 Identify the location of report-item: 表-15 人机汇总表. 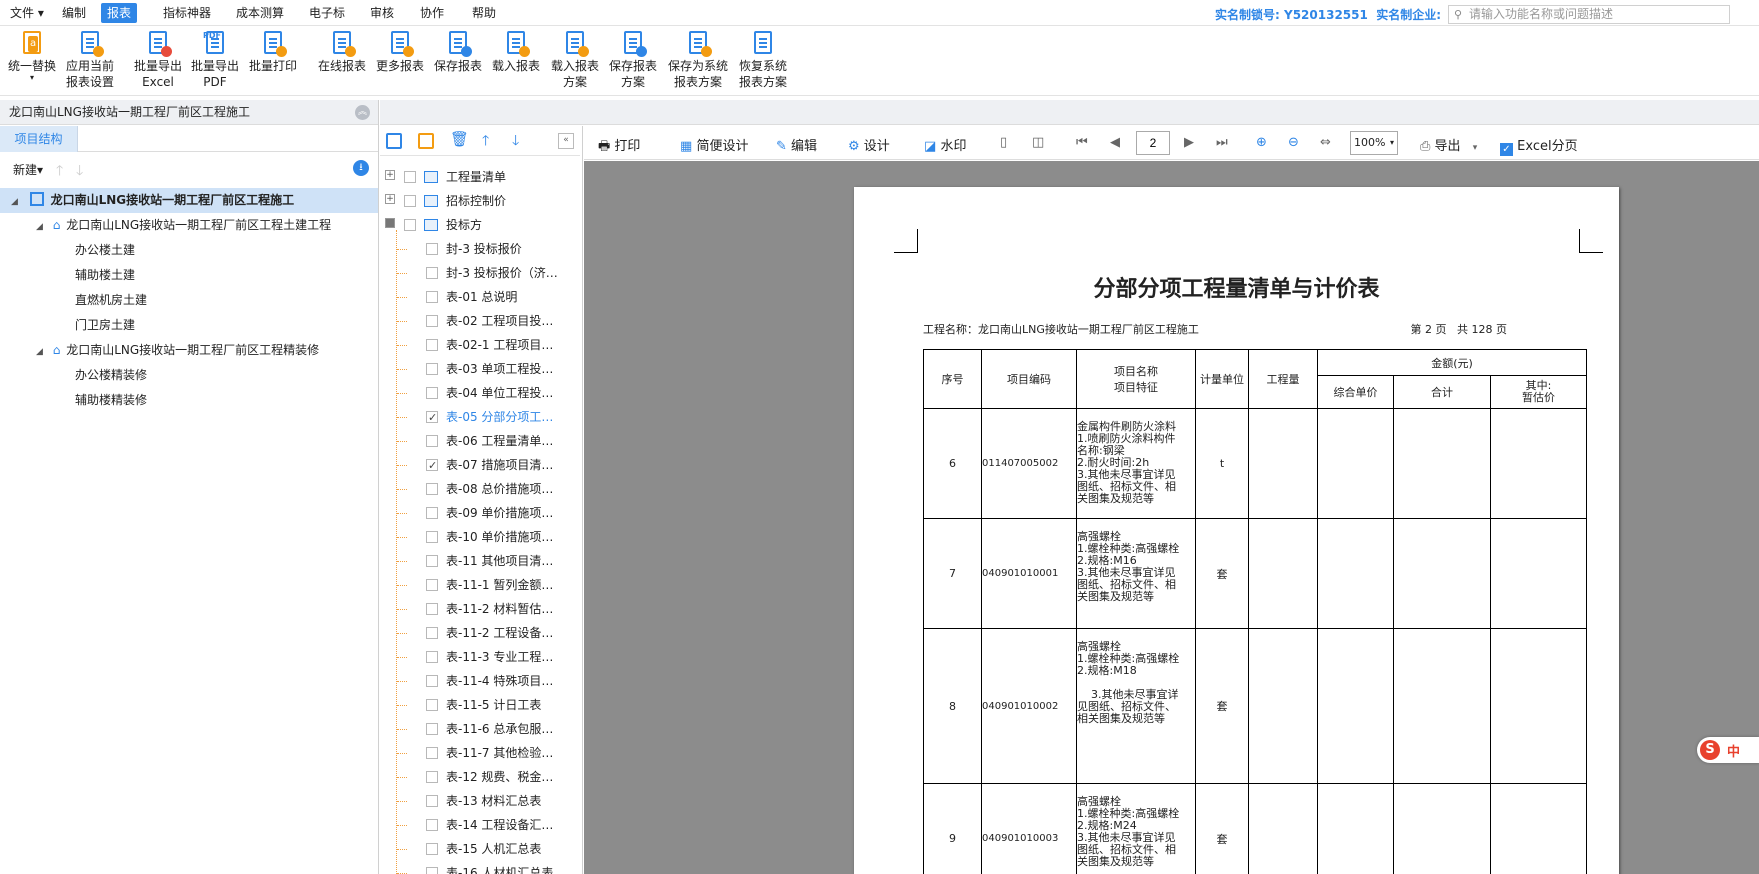
(480, 849).